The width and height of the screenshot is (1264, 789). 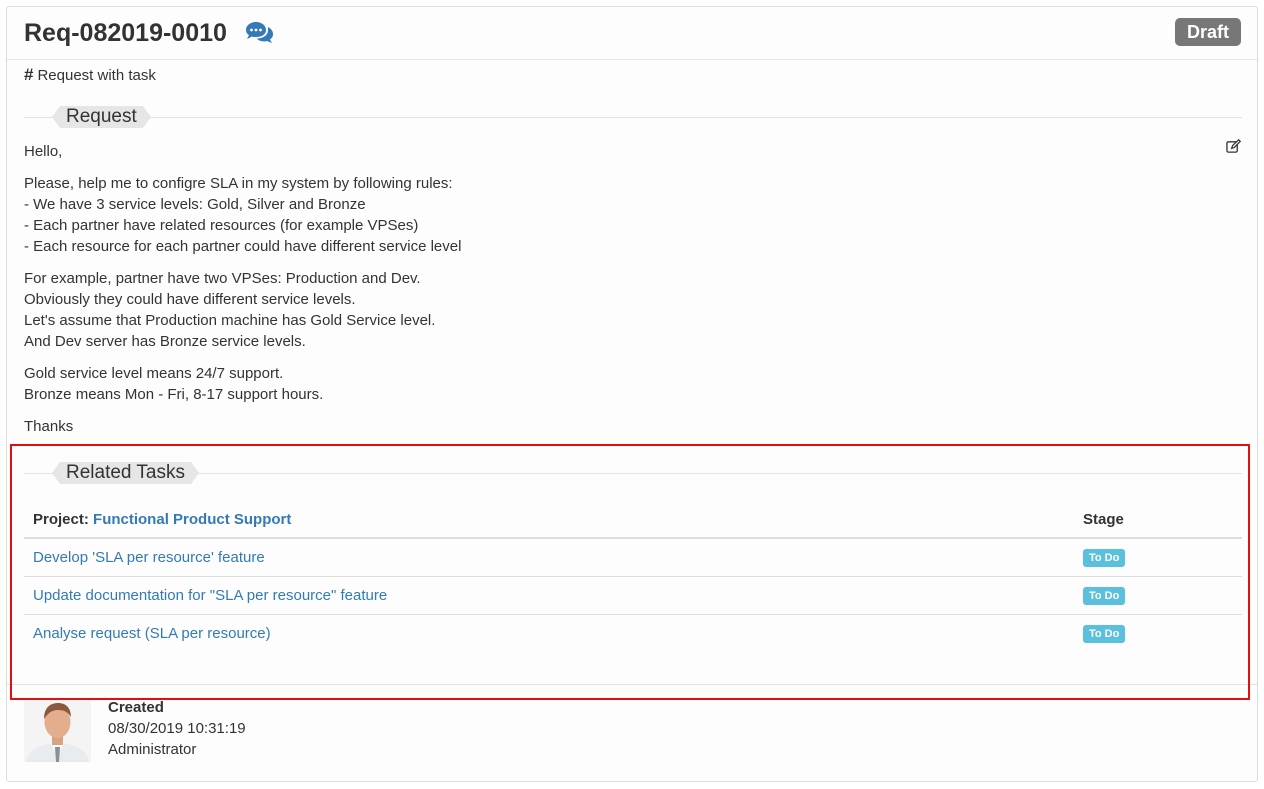 I want to click on request-section-label: Request, so click(x=101, y=117).